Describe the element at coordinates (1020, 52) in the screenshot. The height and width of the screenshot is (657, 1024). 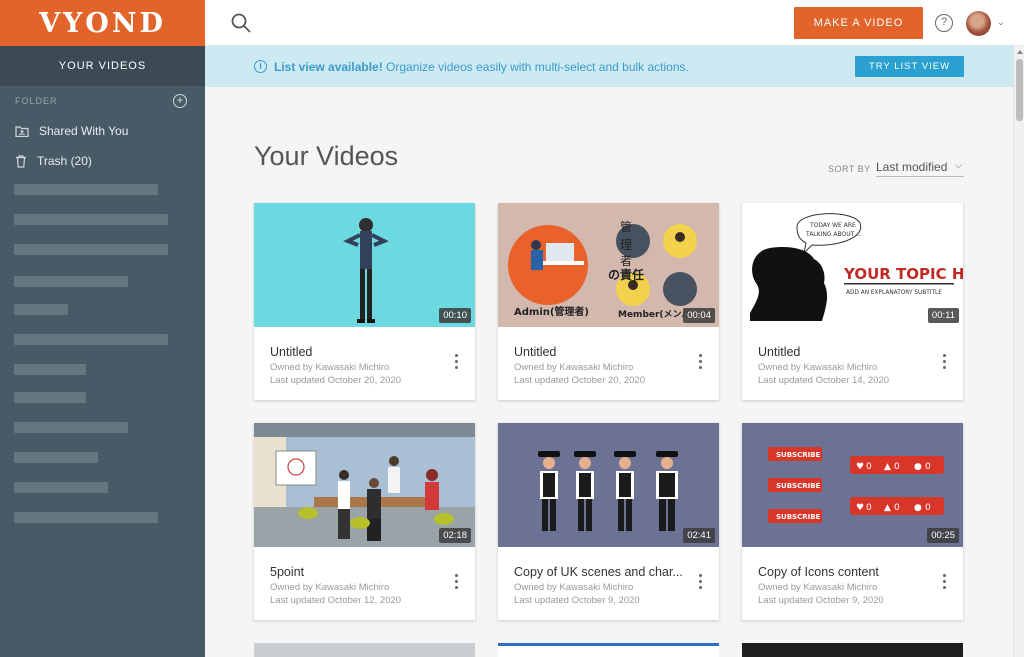
I see `scroll-up-arrow-icon` at that location.